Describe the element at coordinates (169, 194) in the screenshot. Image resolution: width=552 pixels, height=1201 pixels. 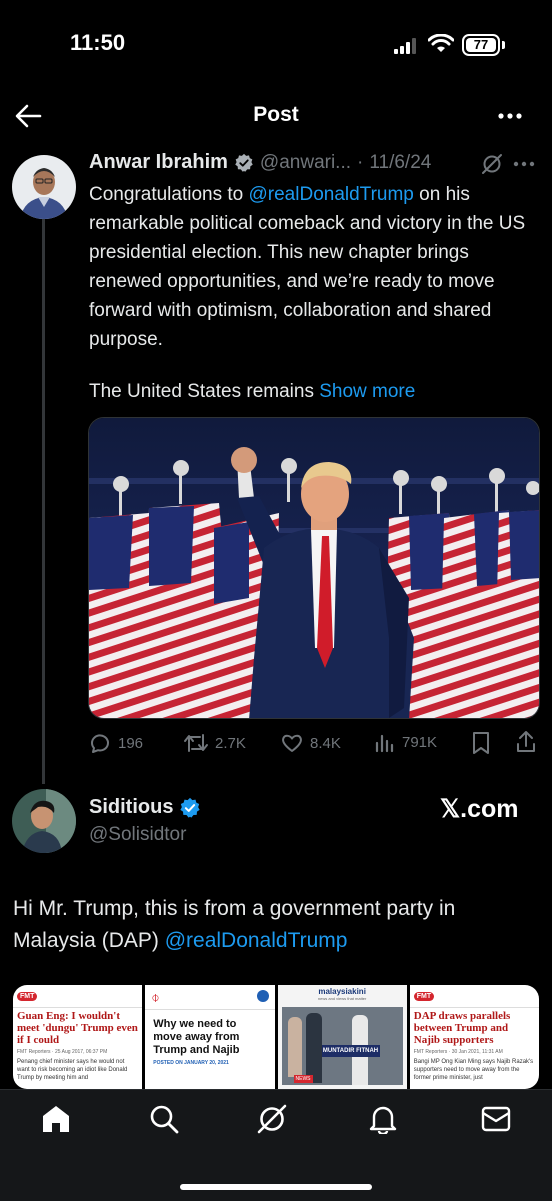
I see `tweet-text-part: Congratulations to` at that location.